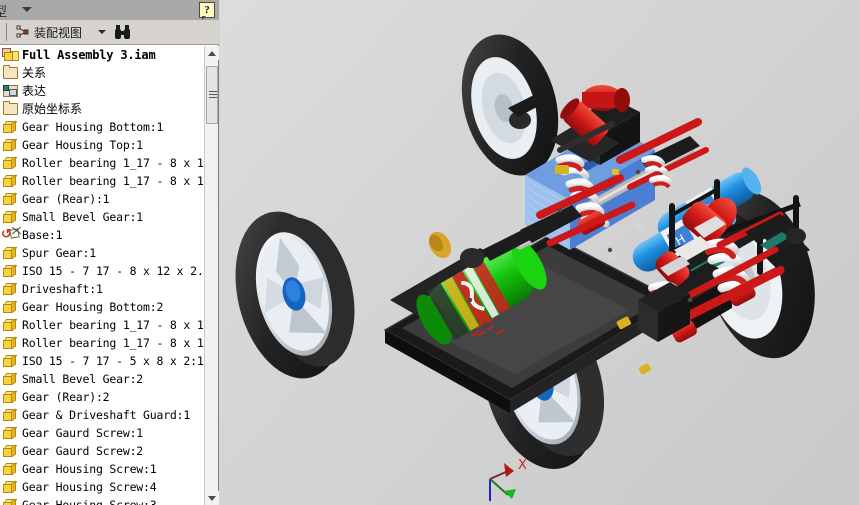 The image size is (859, 505). Describe the element at coordinates (6, 32) in the screenshot. I see `toolbar-separator` at that location.